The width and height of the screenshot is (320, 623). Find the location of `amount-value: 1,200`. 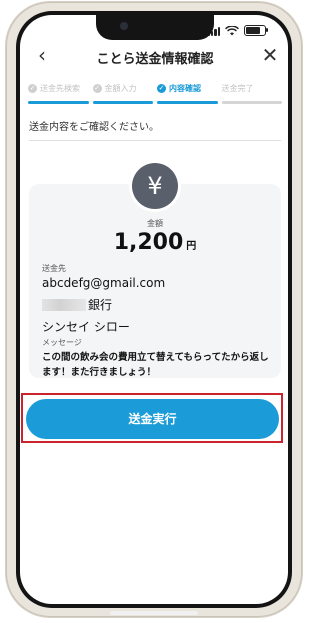

amount-value: 1,200 is located at coordinates (148, 242).